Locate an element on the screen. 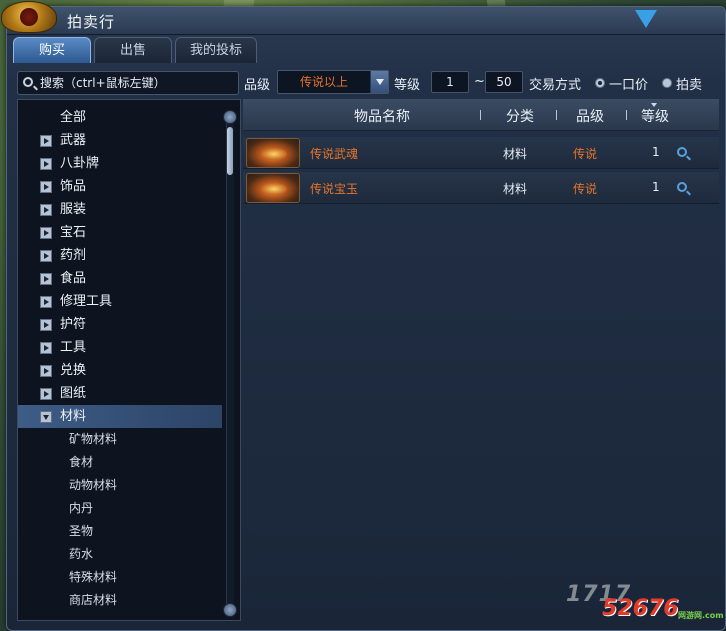 This screenshot has width=726, height=631. subcategory-ingredients: 食材 is located at coordinates (120, 462).